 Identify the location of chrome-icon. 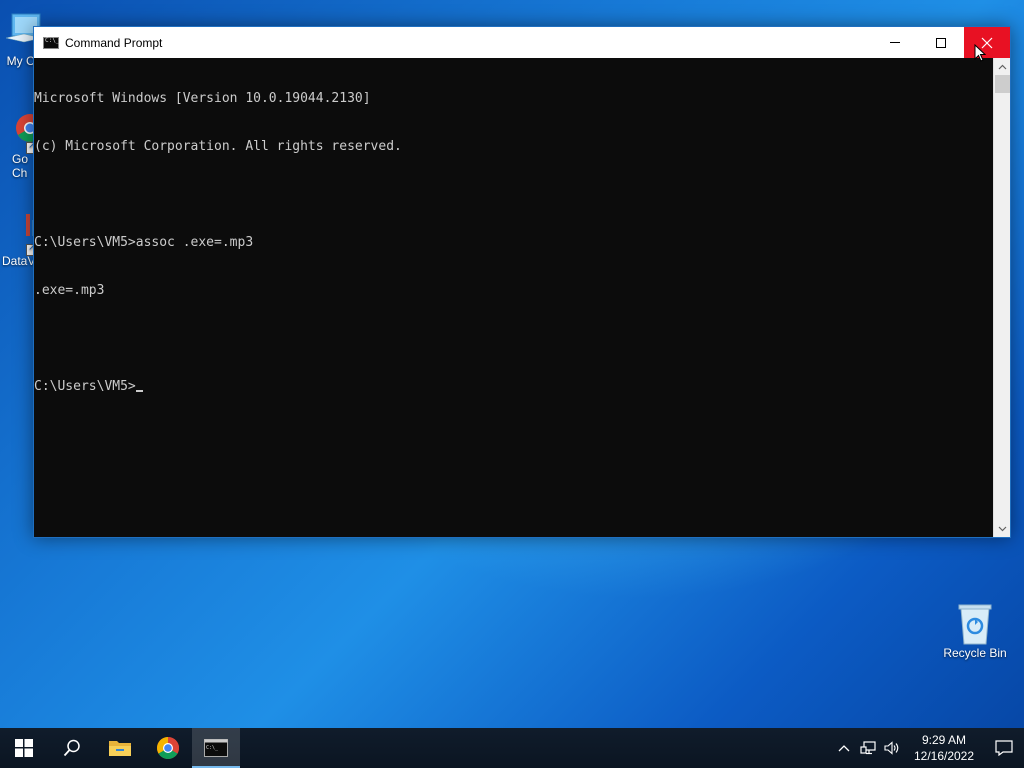
(168, 748).